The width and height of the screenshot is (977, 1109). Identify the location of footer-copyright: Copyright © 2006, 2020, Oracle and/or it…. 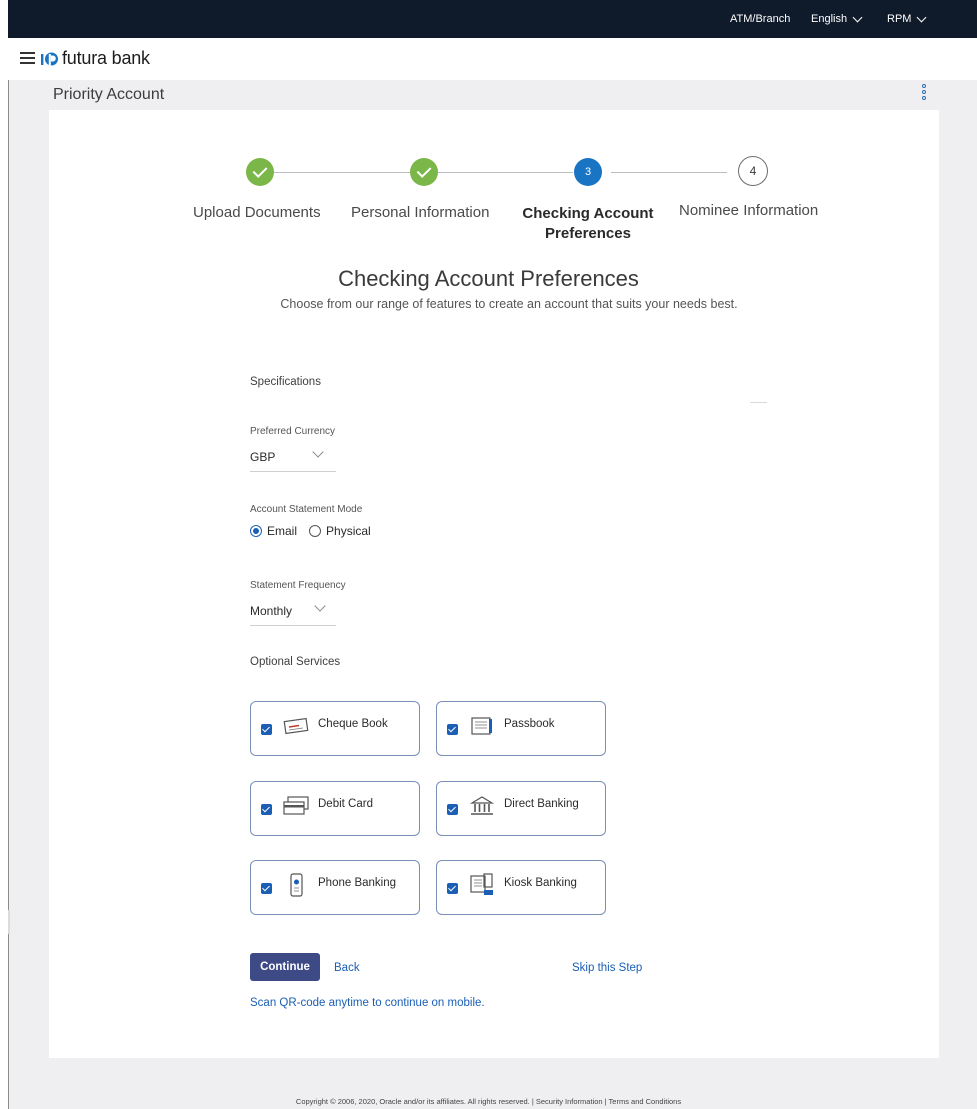
(488, 1101).